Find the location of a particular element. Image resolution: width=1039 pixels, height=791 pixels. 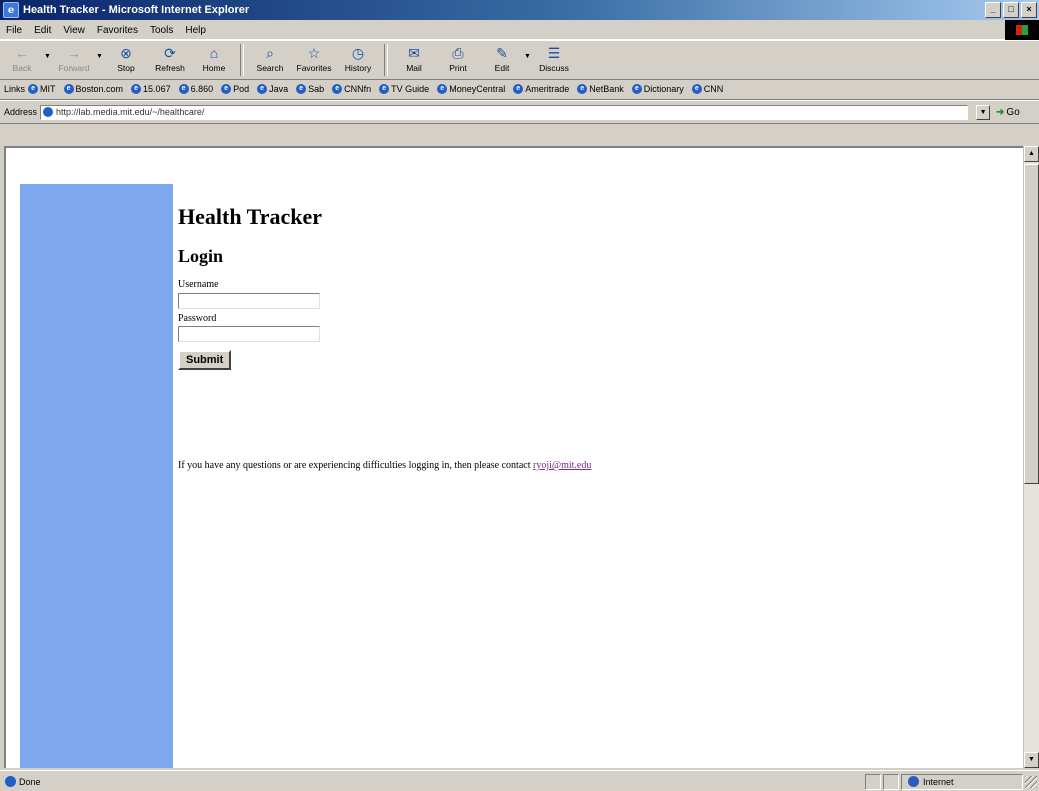

menu-file: File is located at coordinates (14, 30).